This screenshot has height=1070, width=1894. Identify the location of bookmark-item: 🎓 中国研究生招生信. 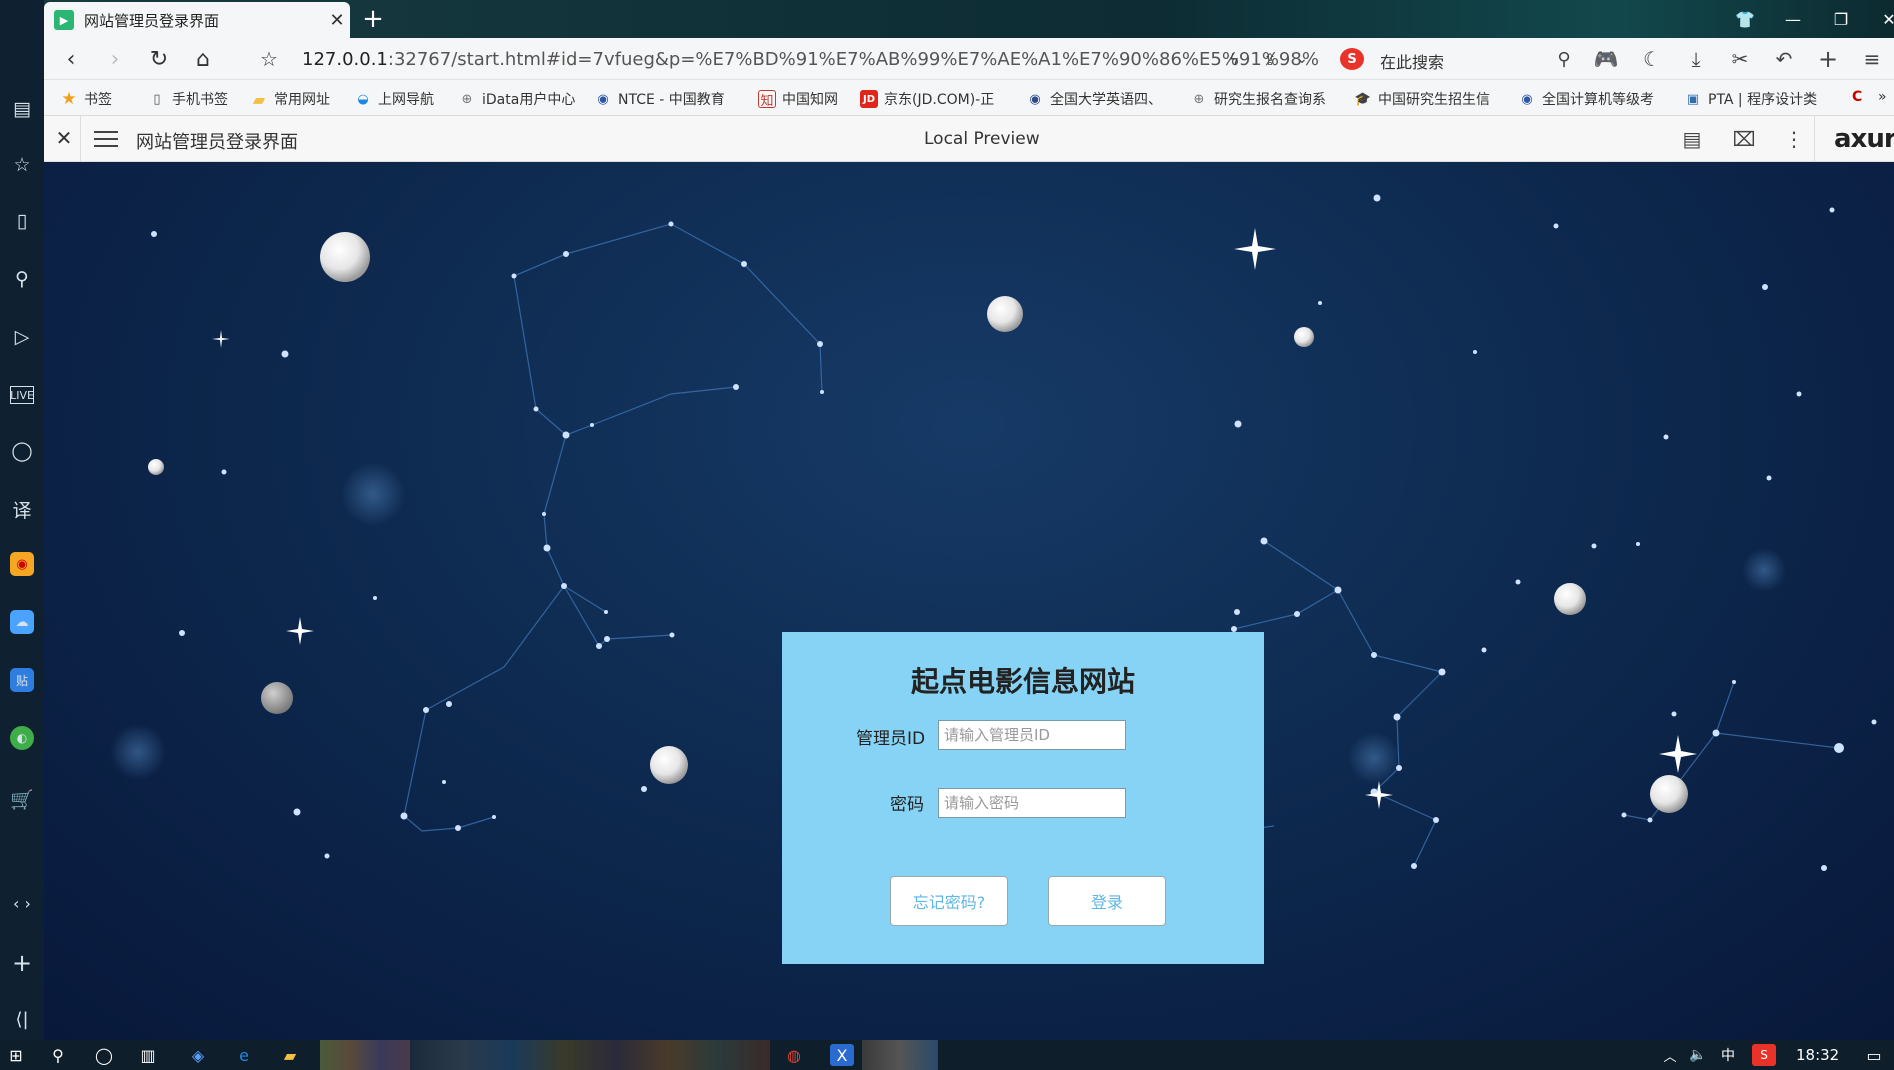
(1422, 99).